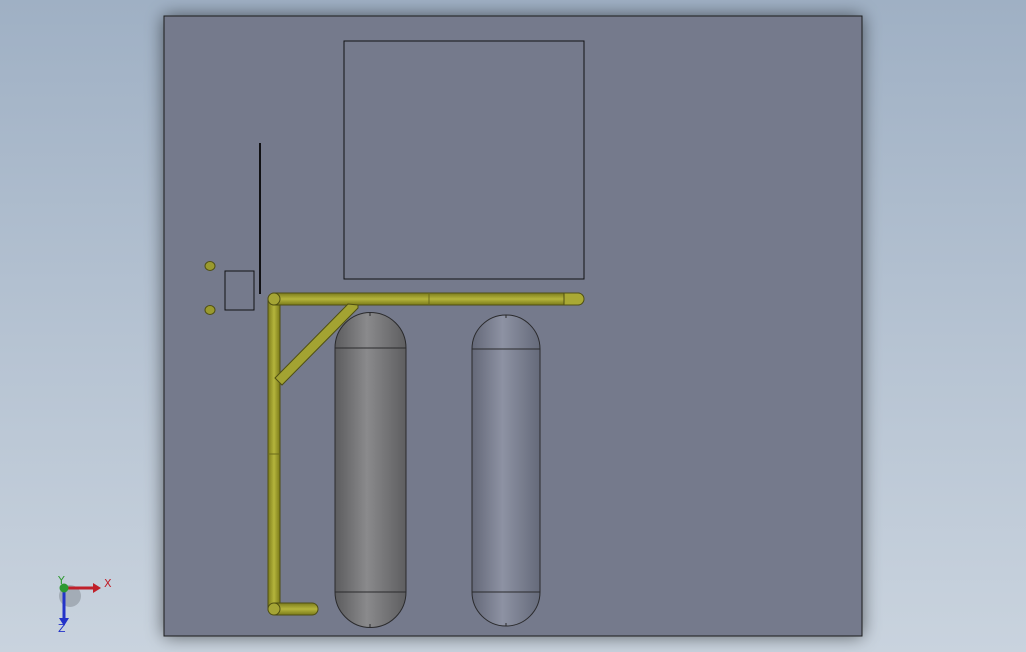  What do you see at coordinates (61, 580) in the screenshot?
I see `triad-y-label: Y` at bounding box center [61, 580].